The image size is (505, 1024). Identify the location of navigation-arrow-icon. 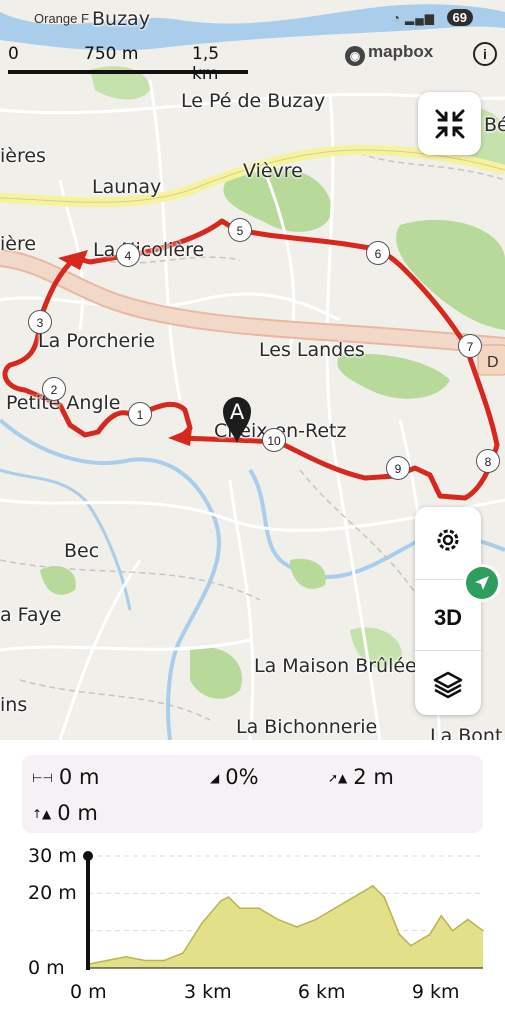
(482, 583).